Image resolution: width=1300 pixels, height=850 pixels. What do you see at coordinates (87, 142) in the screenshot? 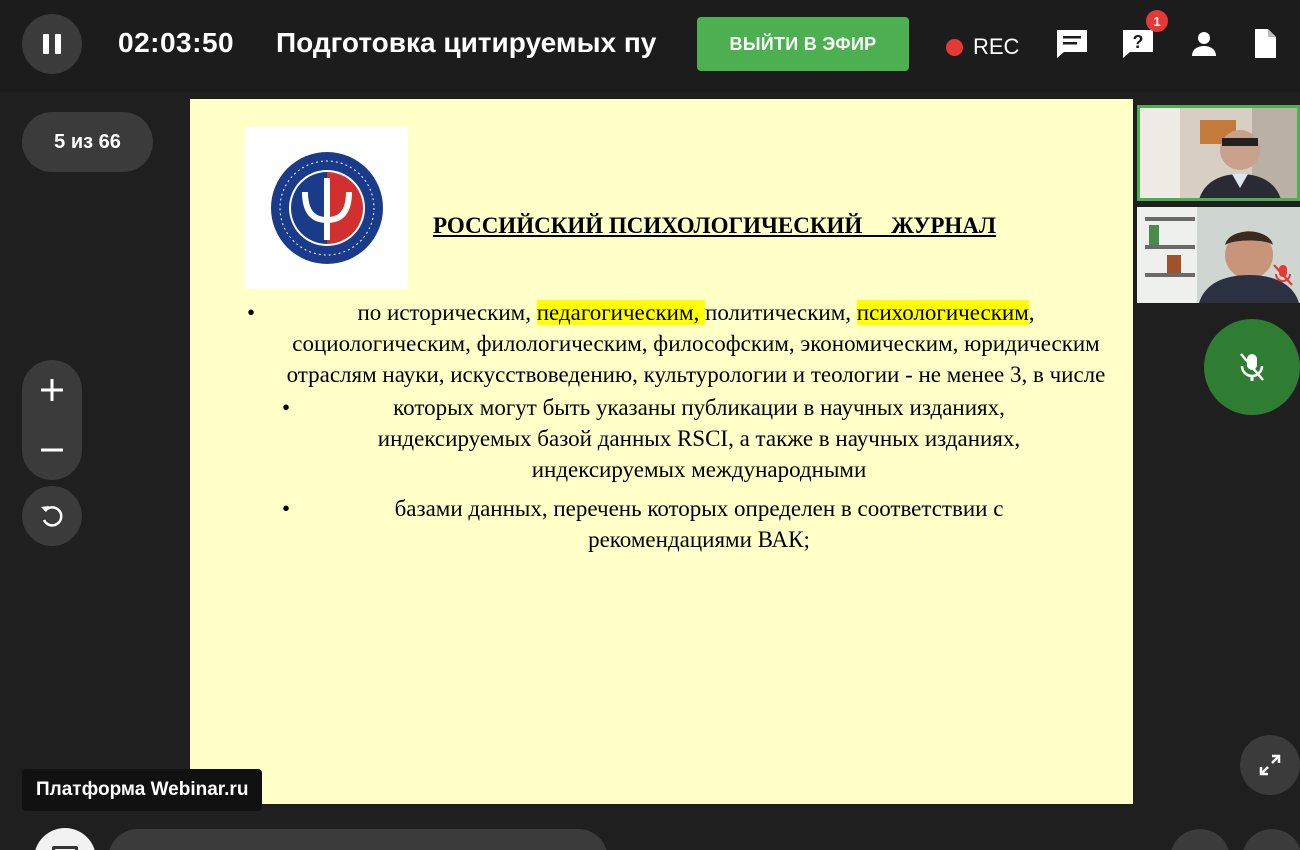
I see `page-indicator: 5 из 66` at bounding box center [87, 142].